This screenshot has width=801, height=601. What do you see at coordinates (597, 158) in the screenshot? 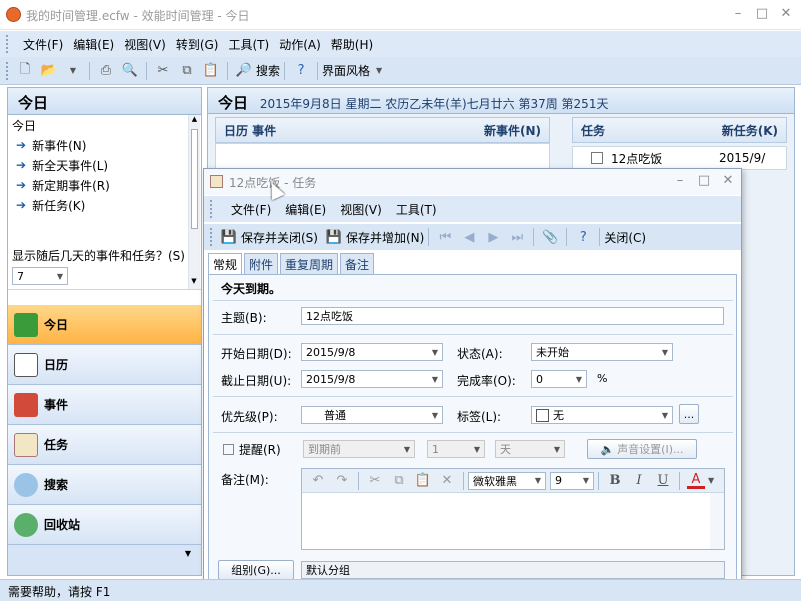
I see `task-checkbox` at bounding box center [597, 158].